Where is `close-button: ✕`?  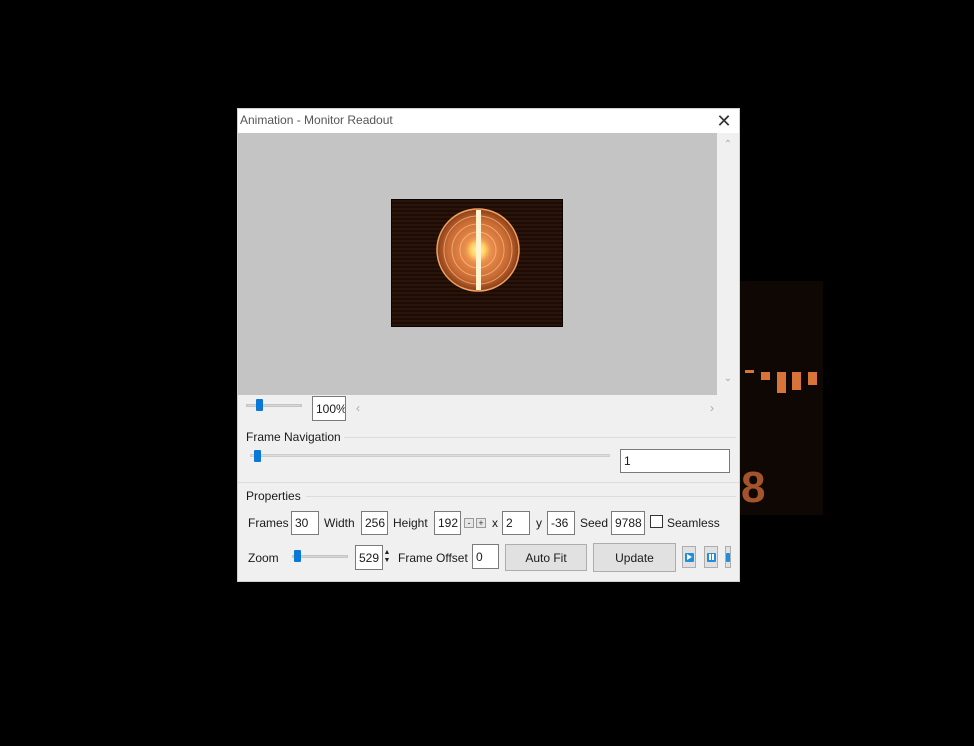
close-button: ✕ is located at coordinates (724, 121).